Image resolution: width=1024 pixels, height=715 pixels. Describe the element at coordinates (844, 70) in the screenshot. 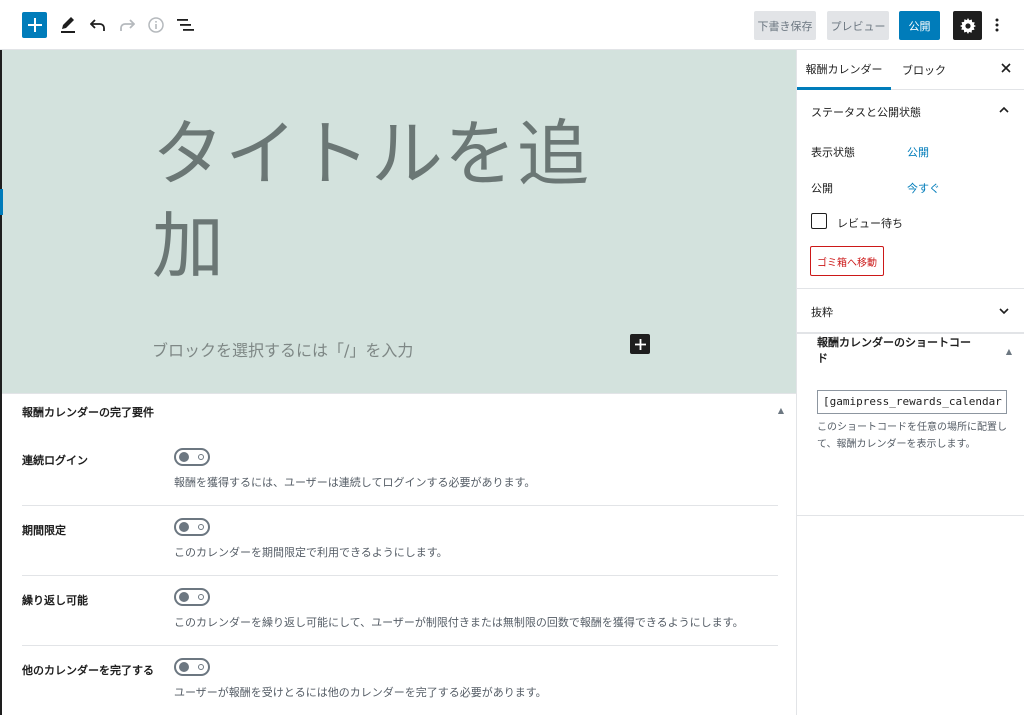

I see `tab-rewards-calendar: 報酬カレンダー` at that location.